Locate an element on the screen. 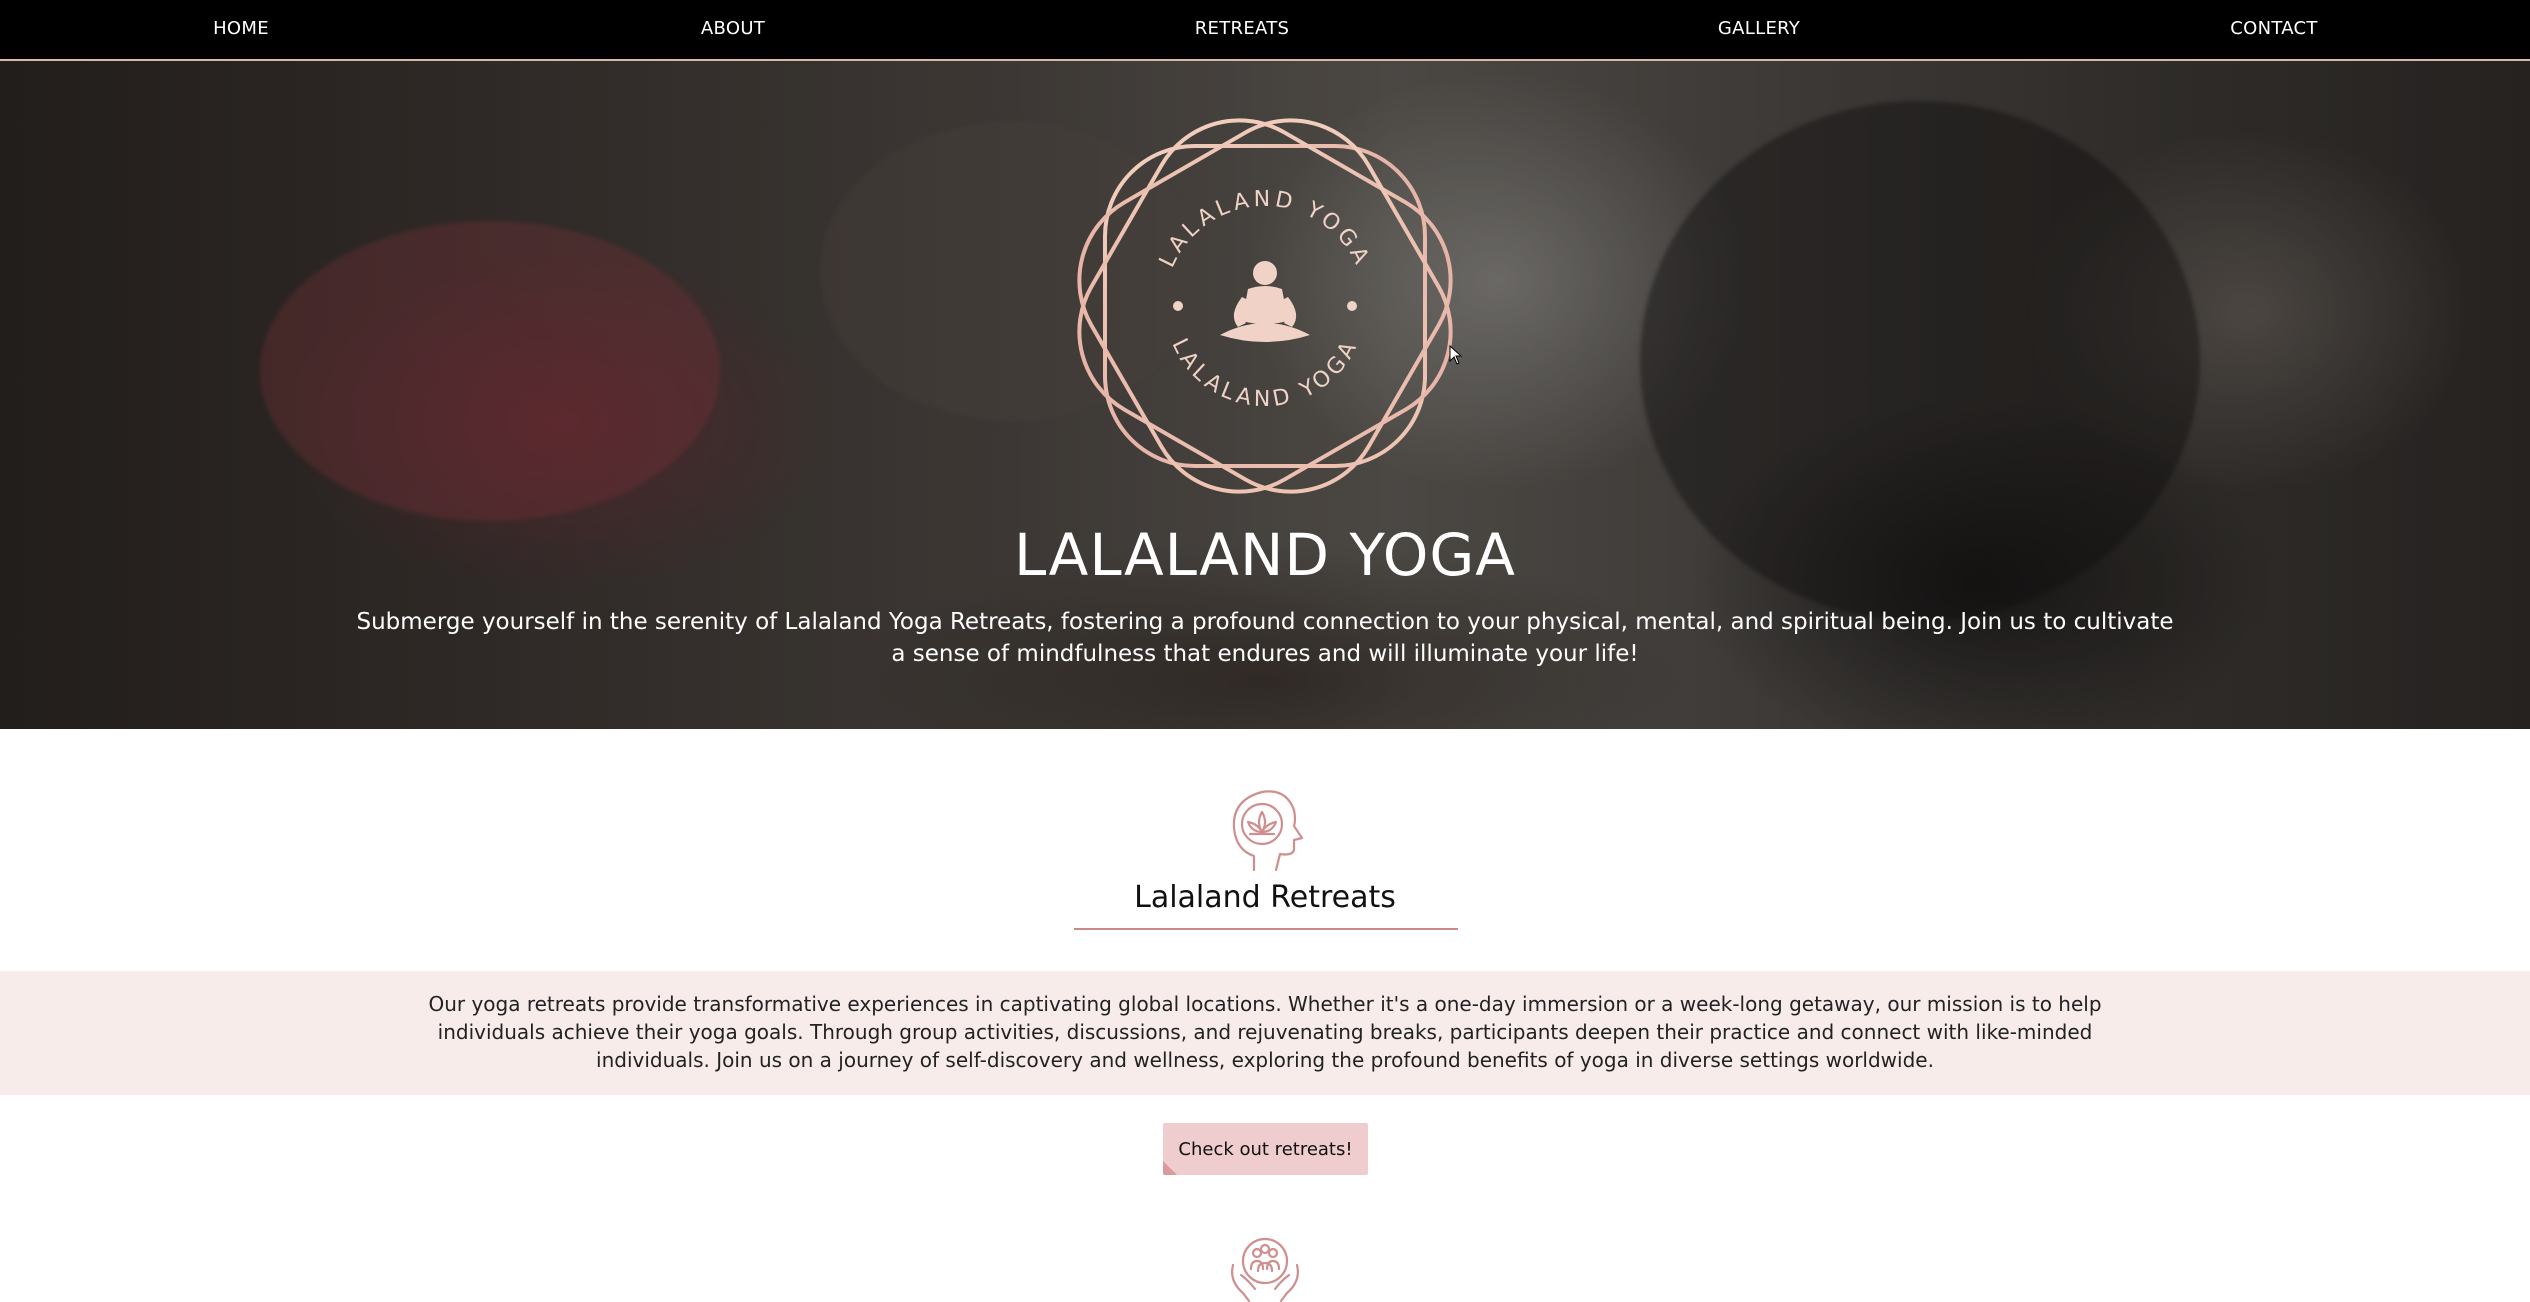 The image size is (2530, 1302). logo-text-top: LALALAND YOGA is located at coordinates (1263, 229).